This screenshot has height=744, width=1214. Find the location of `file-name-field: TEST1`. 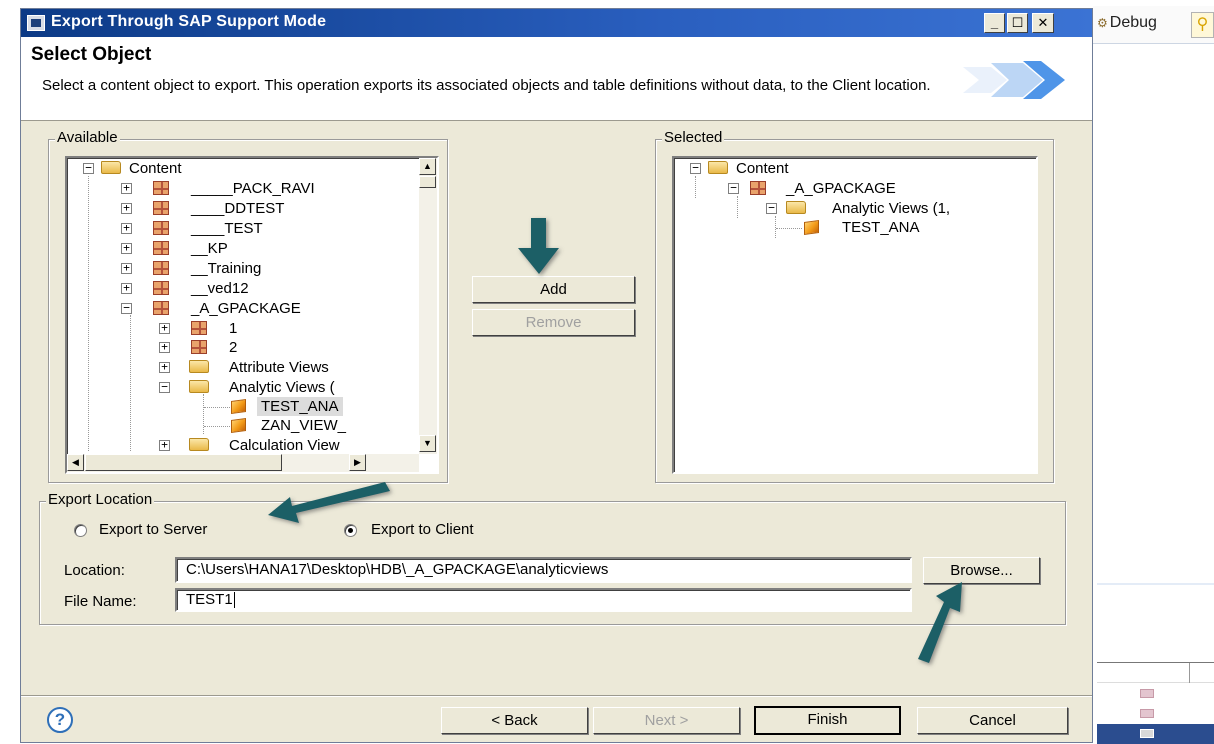

file-name-field: TEST1 is located at coordinates (543, 600).